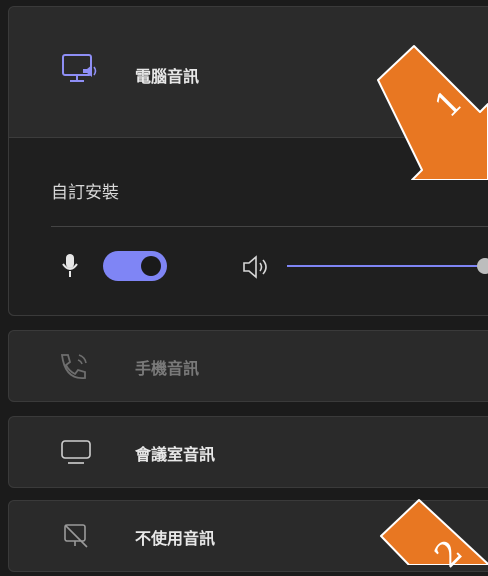  I want to click on microphone-toggle, so click(135, 266).